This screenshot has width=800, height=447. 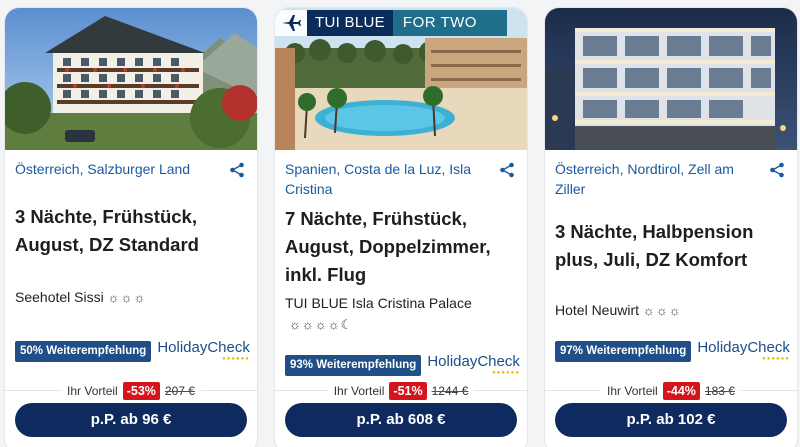 What do you see at coordinates (179, 391) in the screenshot?
I see `old-price: 207 €` at bounding box center [179, 391].